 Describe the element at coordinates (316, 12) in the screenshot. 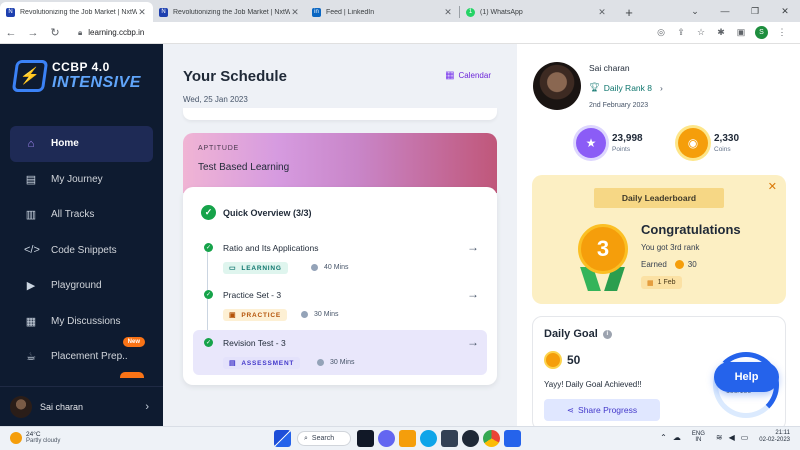

I see `linkedin-favicon-icon: in` at that location.